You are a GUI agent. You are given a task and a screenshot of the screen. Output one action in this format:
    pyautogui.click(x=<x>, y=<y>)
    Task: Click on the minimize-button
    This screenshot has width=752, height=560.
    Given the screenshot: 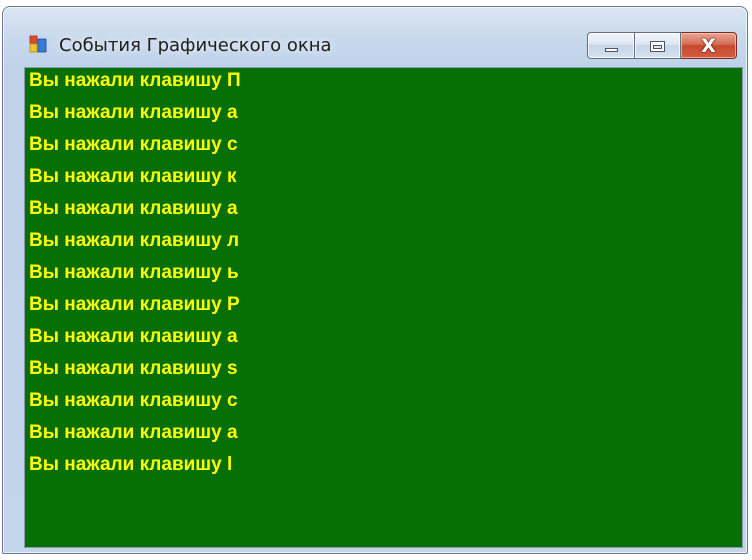 What is the action you would take?
    pyautogui.click(x=611, y=45)
    